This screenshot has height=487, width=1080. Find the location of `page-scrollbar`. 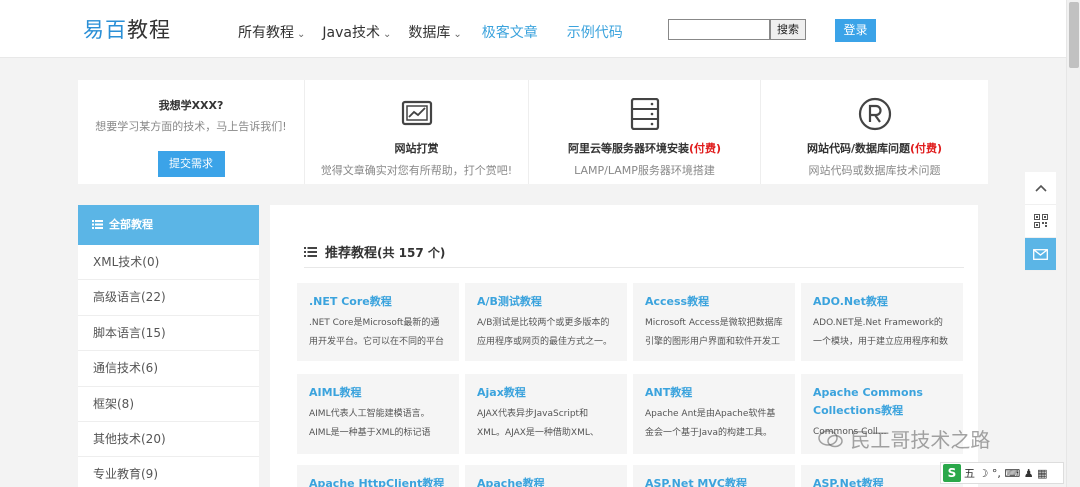

page-scrollbar is located at coordinates (1073, 243).